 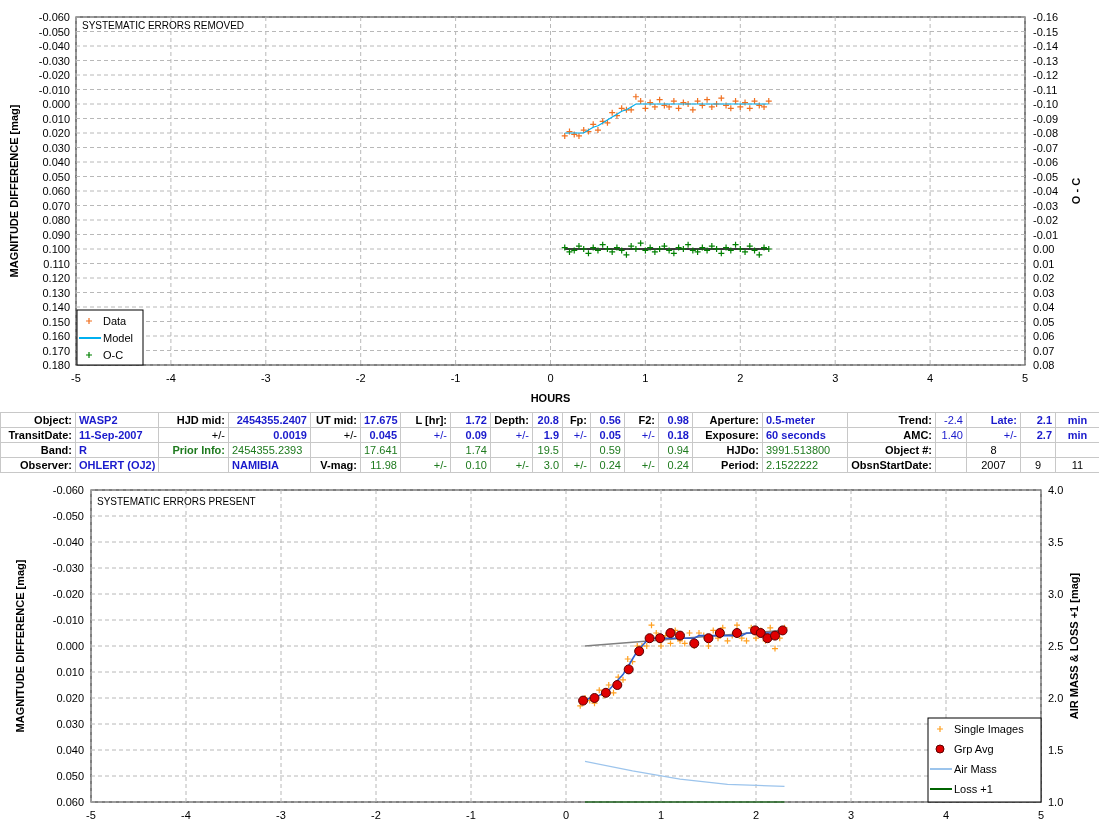 What do you see at coordinates (115, 321) in the screenshot?
I see `legend-label: Data` at bounding box center [115, 321].